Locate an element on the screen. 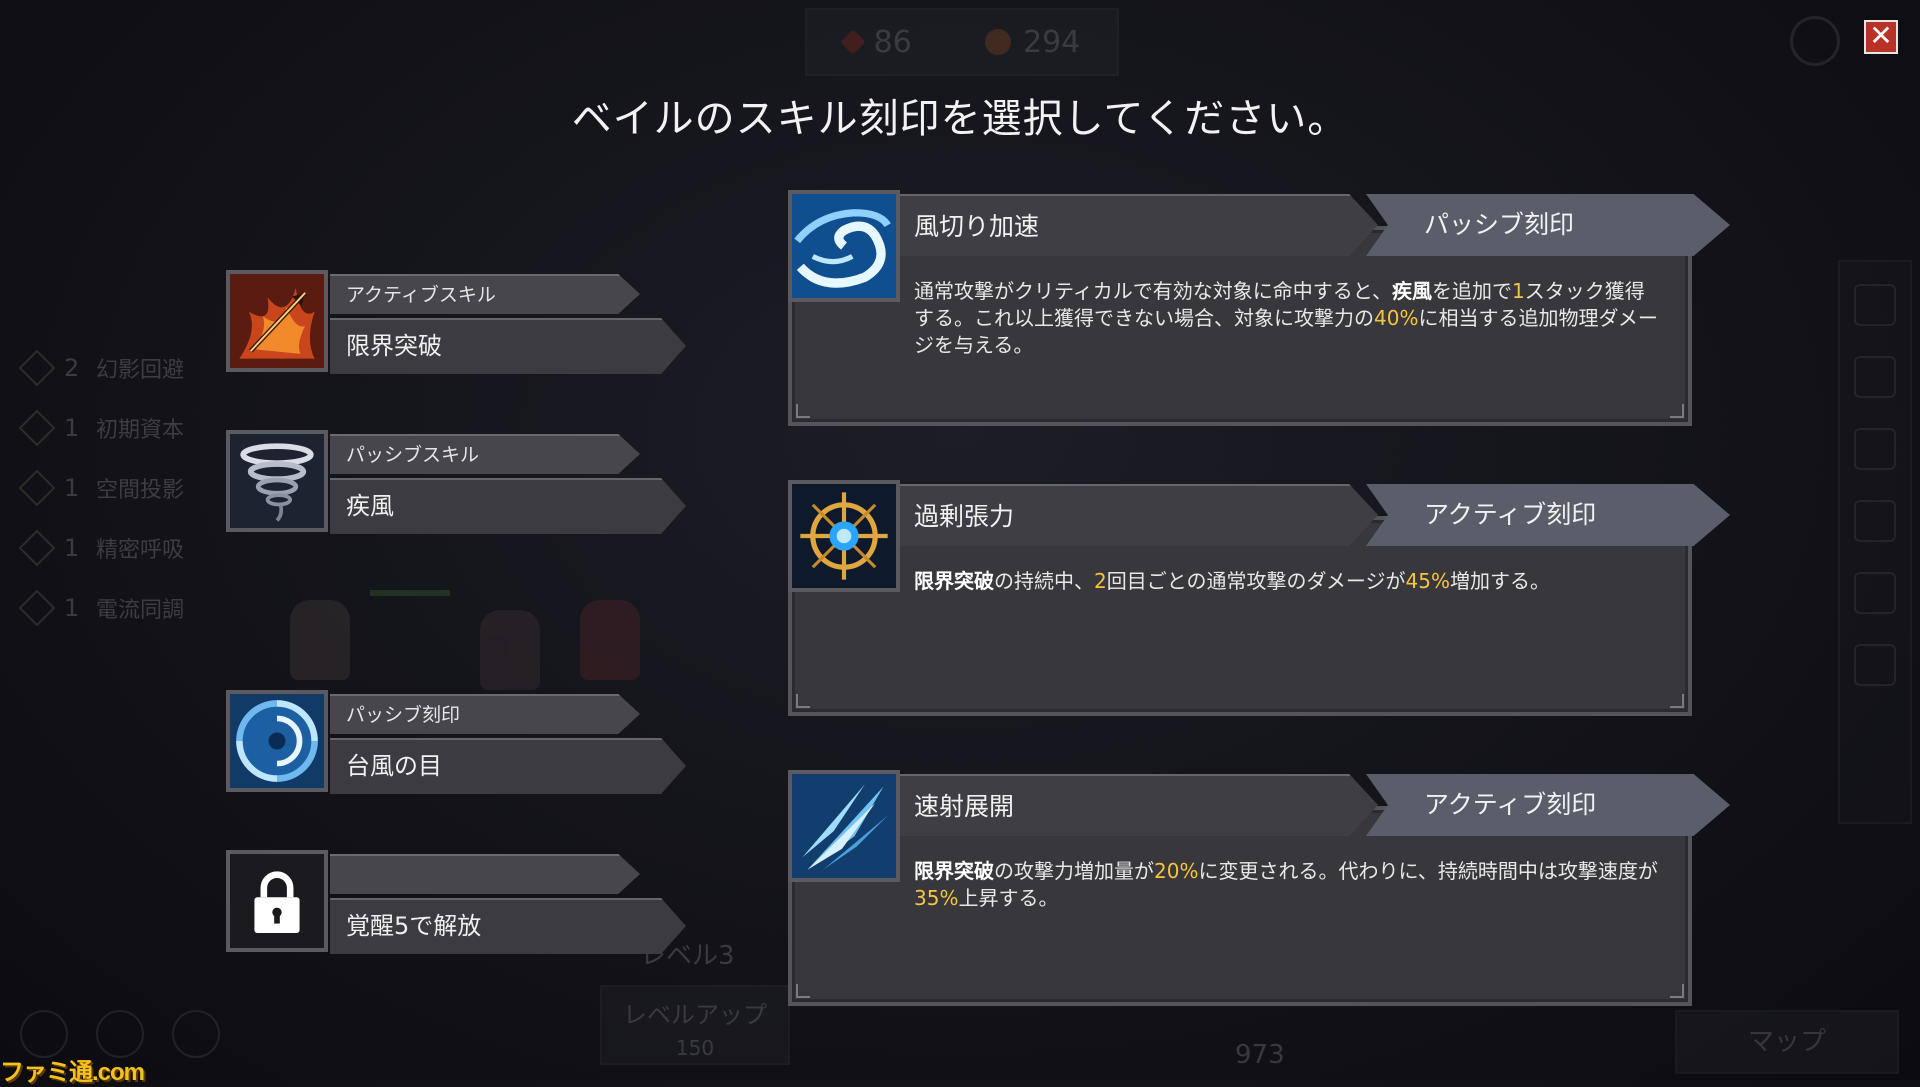 The image size is (1920, 1087). description-text: 上昇する。 is located at coordinates (1008, 898).